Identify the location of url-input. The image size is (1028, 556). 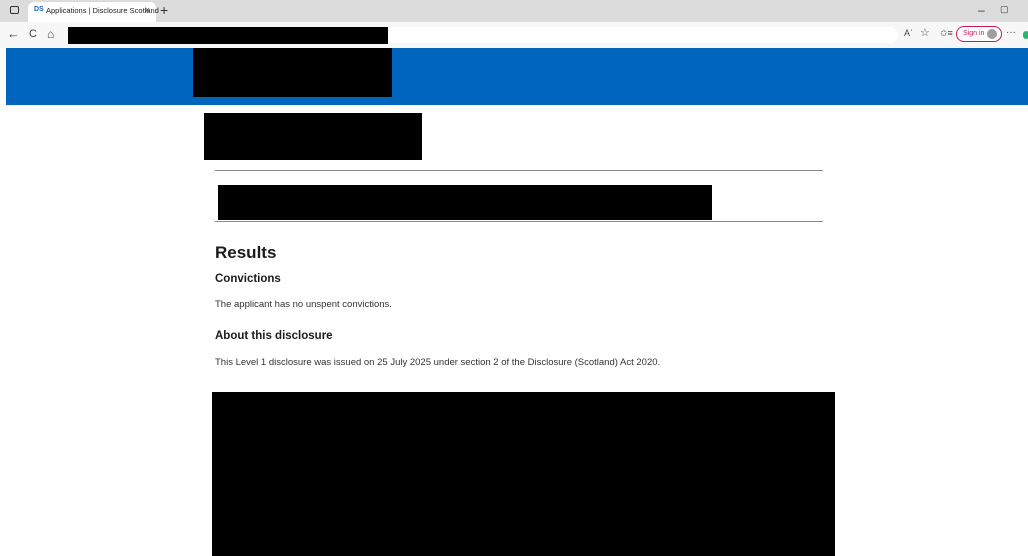
(483, 35).